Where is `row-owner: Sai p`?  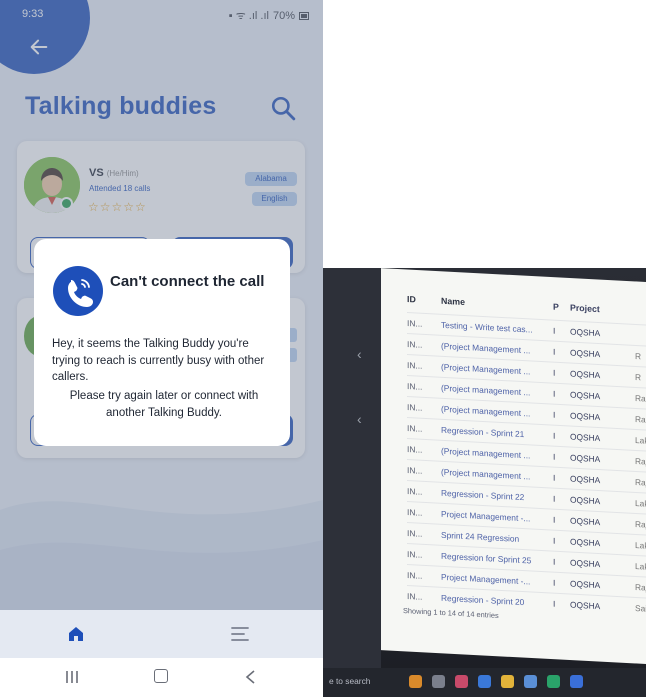
row-owner: Sai p is located at coordinates (640, 608).